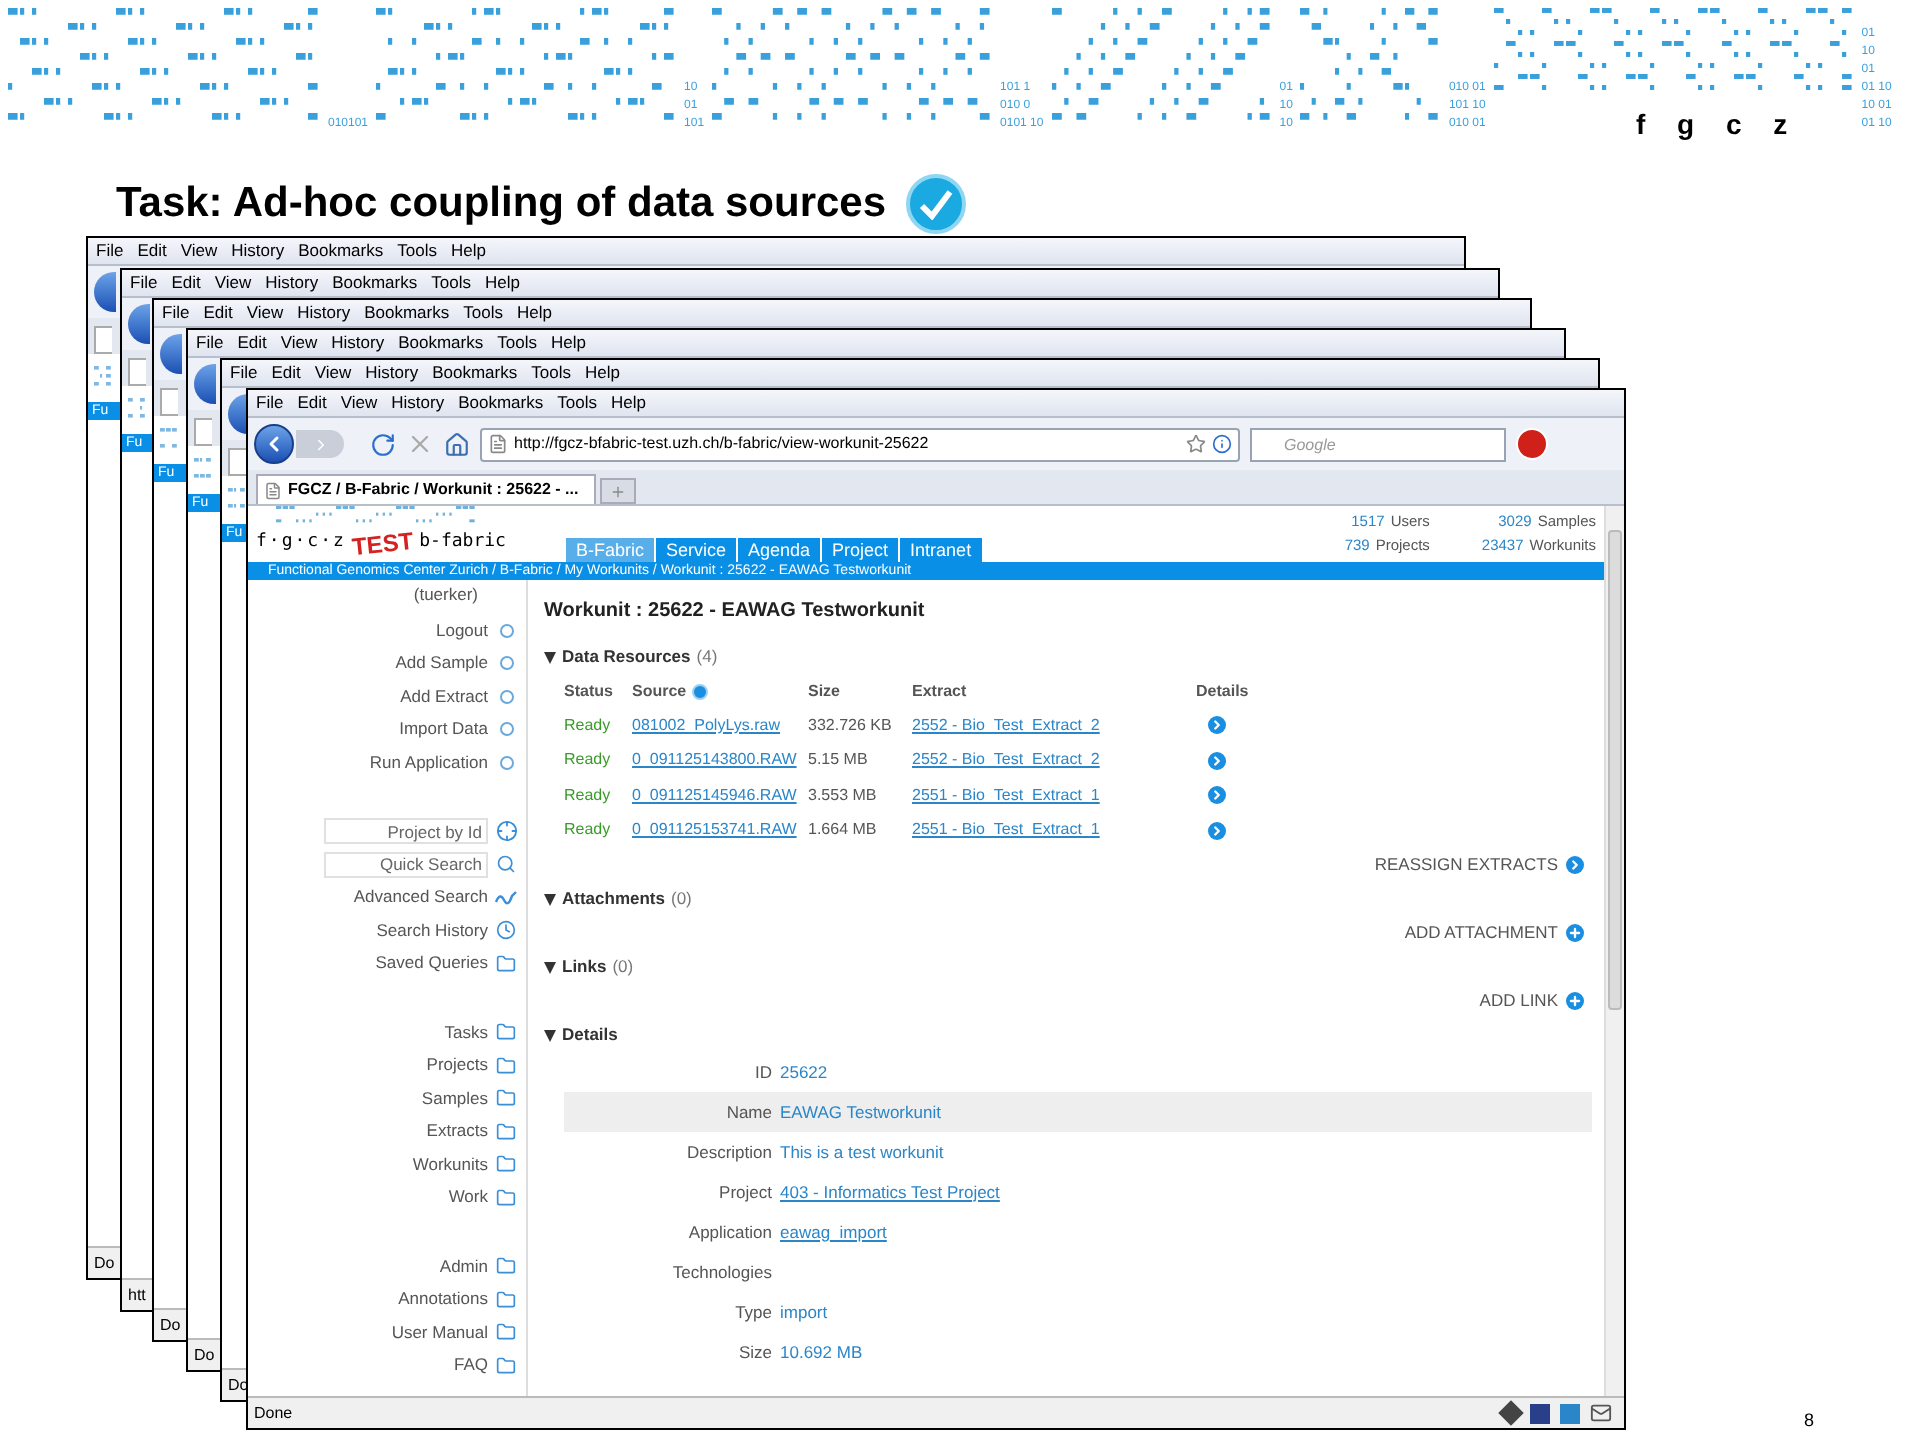 This screenshot has height=1440, width=1920. I want to click on stop-icon, so click(420, 444).